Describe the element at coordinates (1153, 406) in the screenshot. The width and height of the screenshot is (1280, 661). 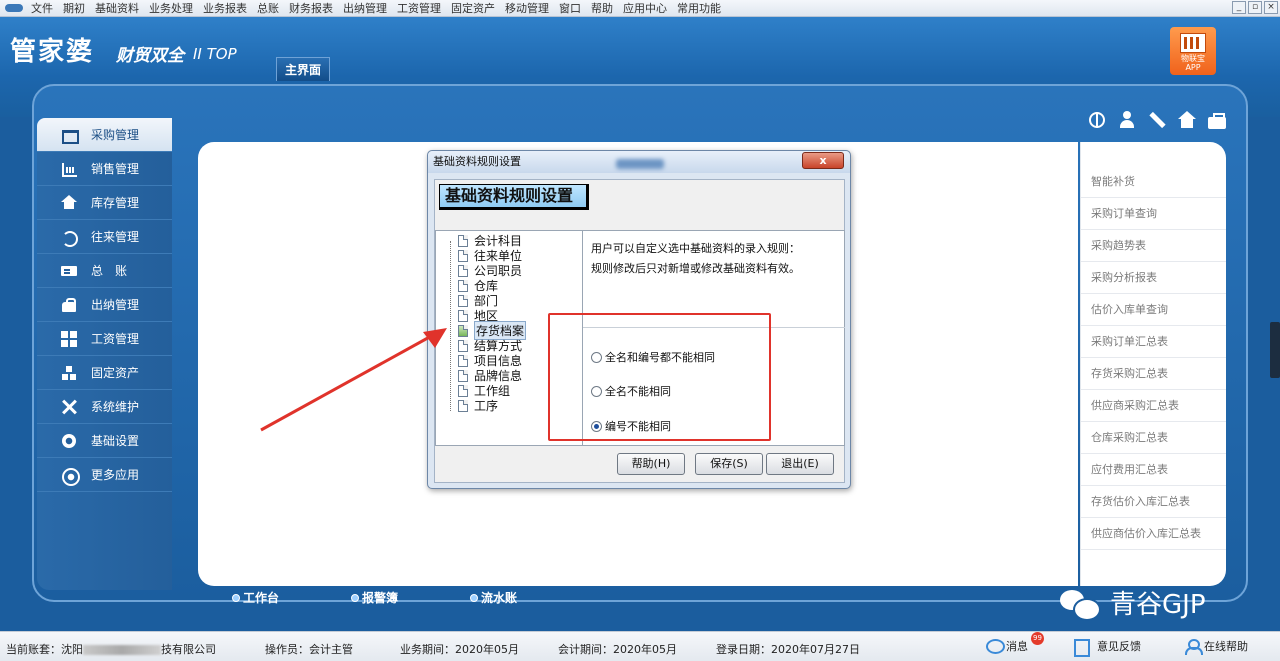
I see `list-item: 供应商采购汇总表` at that location.